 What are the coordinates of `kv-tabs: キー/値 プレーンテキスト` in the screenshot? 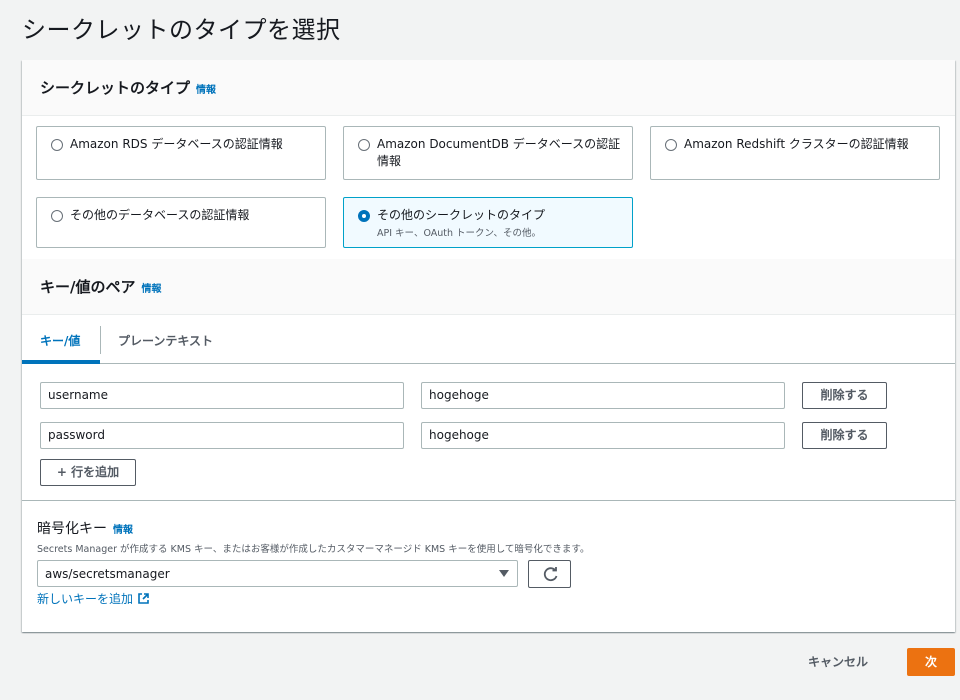 It's located at (488, 339).